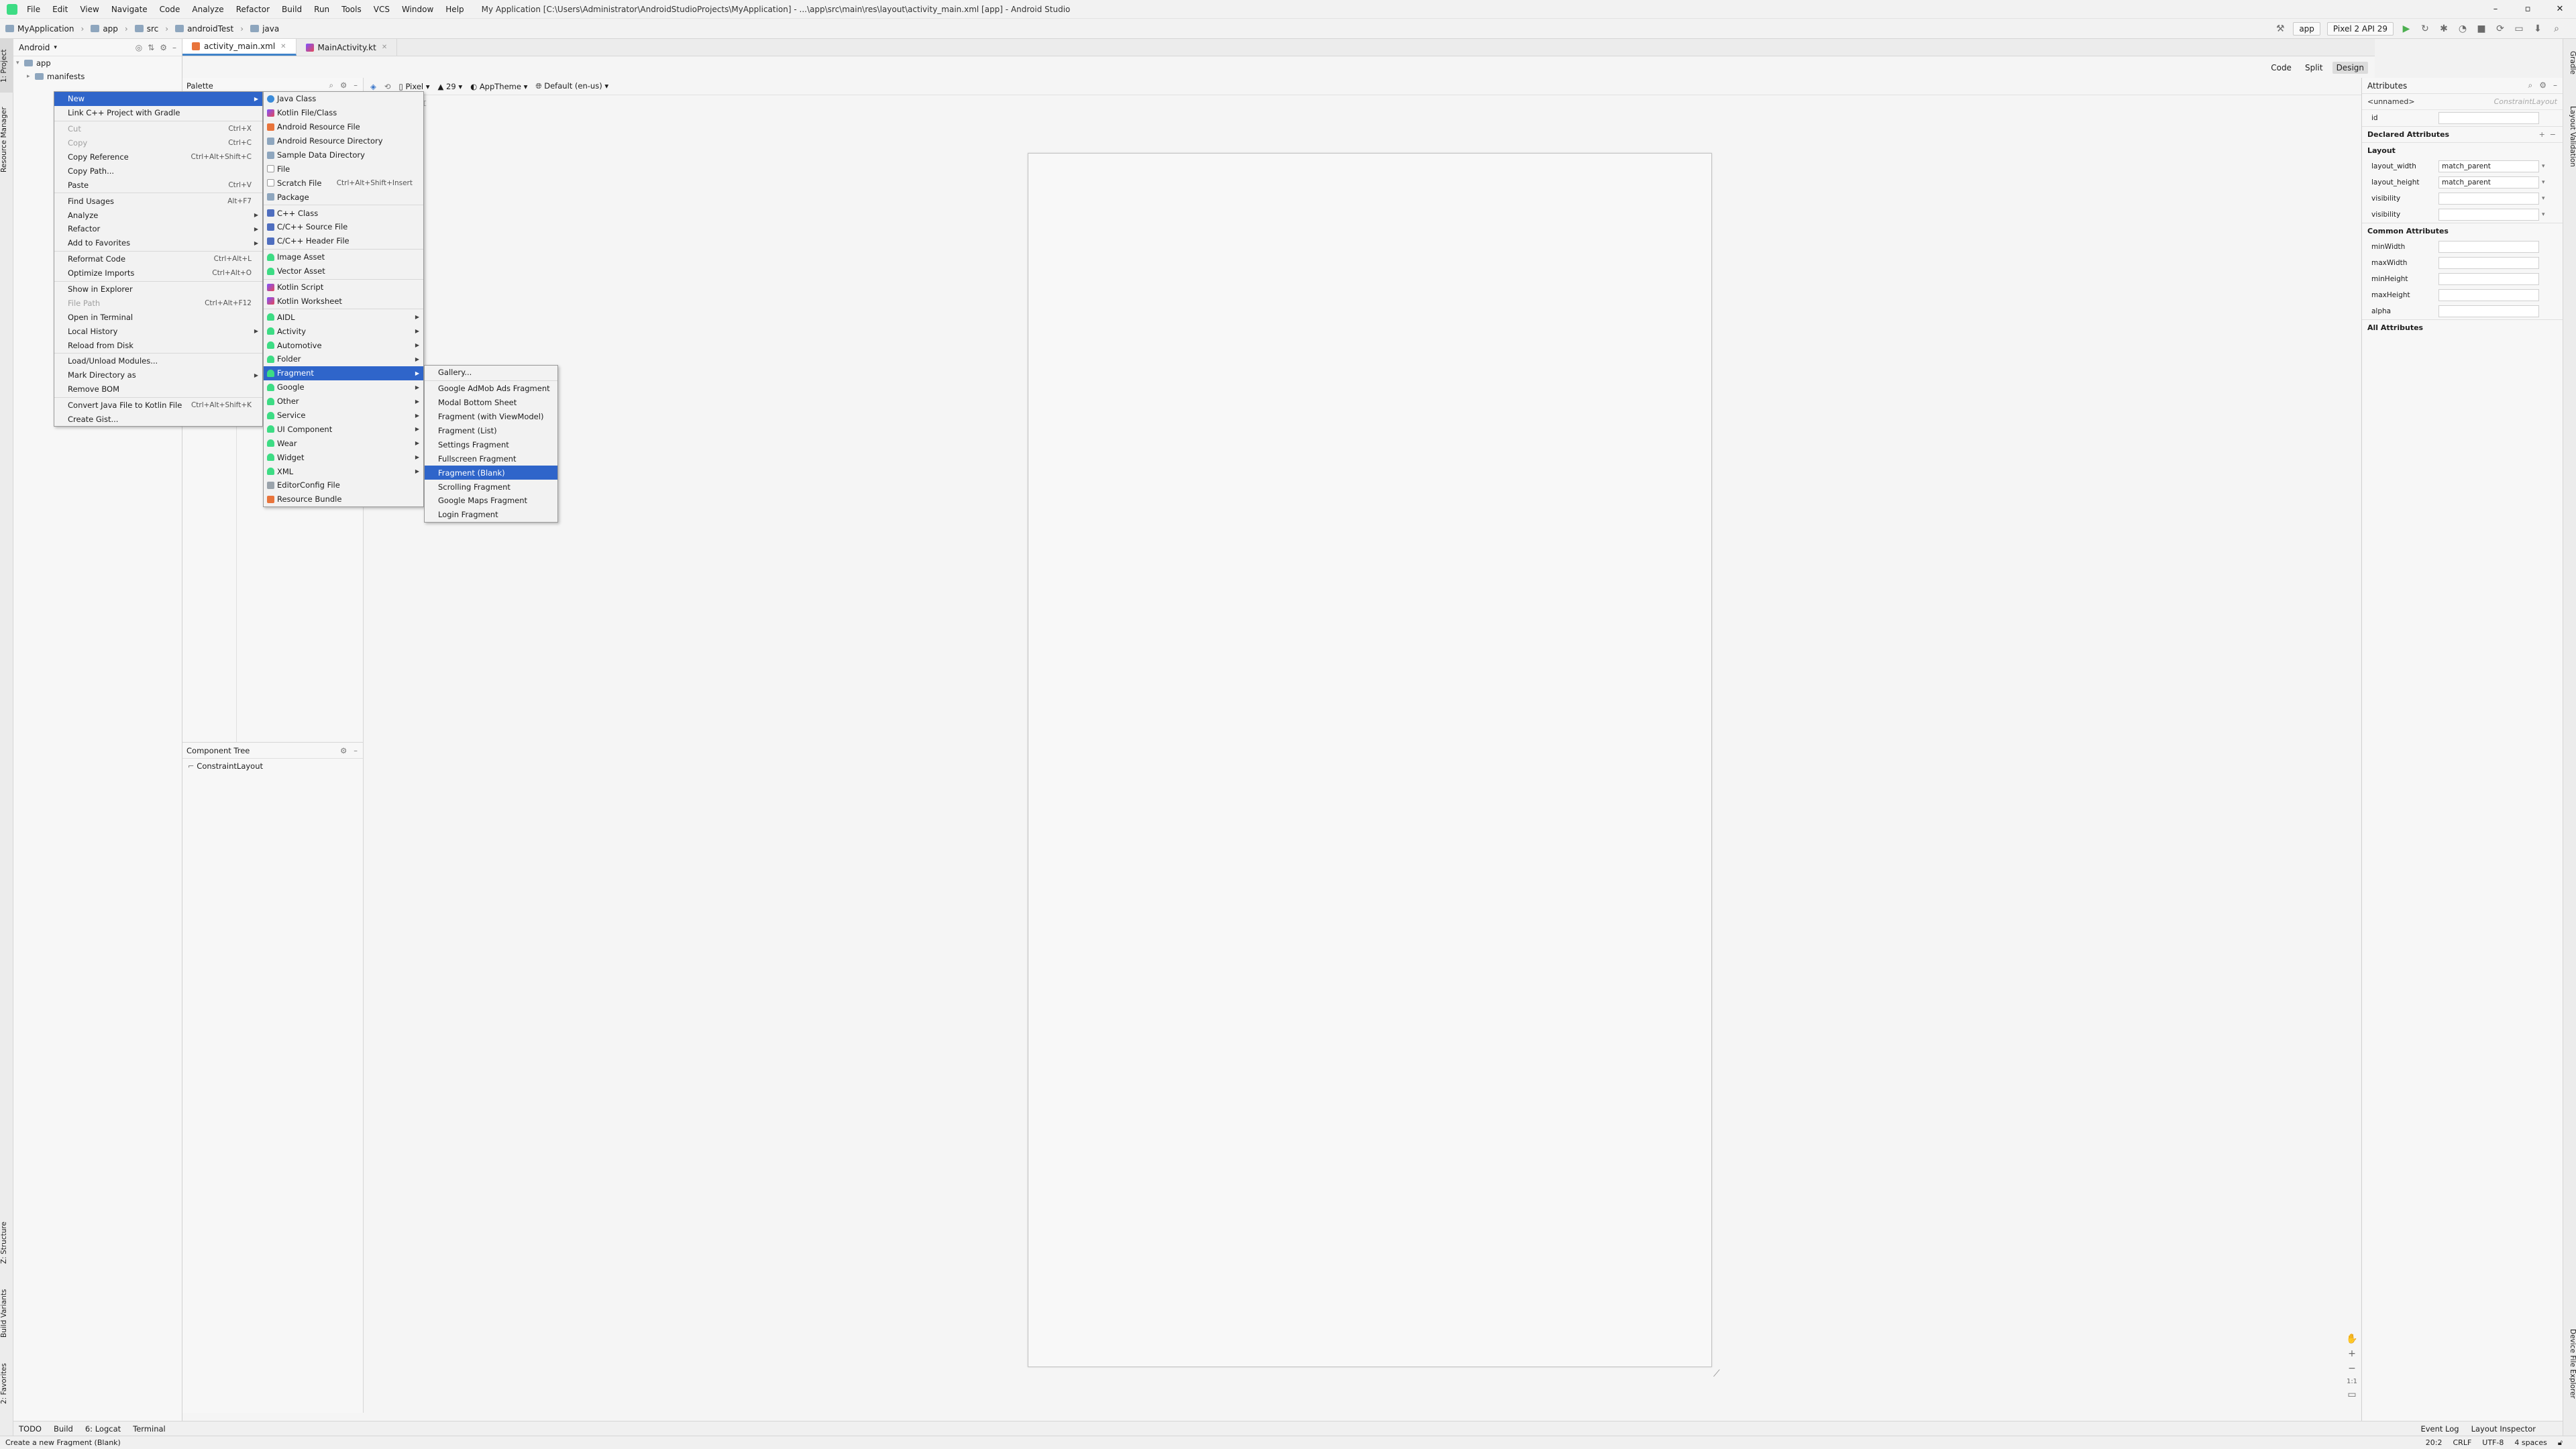 Image resolution: width=2576 pixels, height=1449 pixels. I want to click on menu-item-open-in-terminal: Open in Terminal, so click(158, 317).